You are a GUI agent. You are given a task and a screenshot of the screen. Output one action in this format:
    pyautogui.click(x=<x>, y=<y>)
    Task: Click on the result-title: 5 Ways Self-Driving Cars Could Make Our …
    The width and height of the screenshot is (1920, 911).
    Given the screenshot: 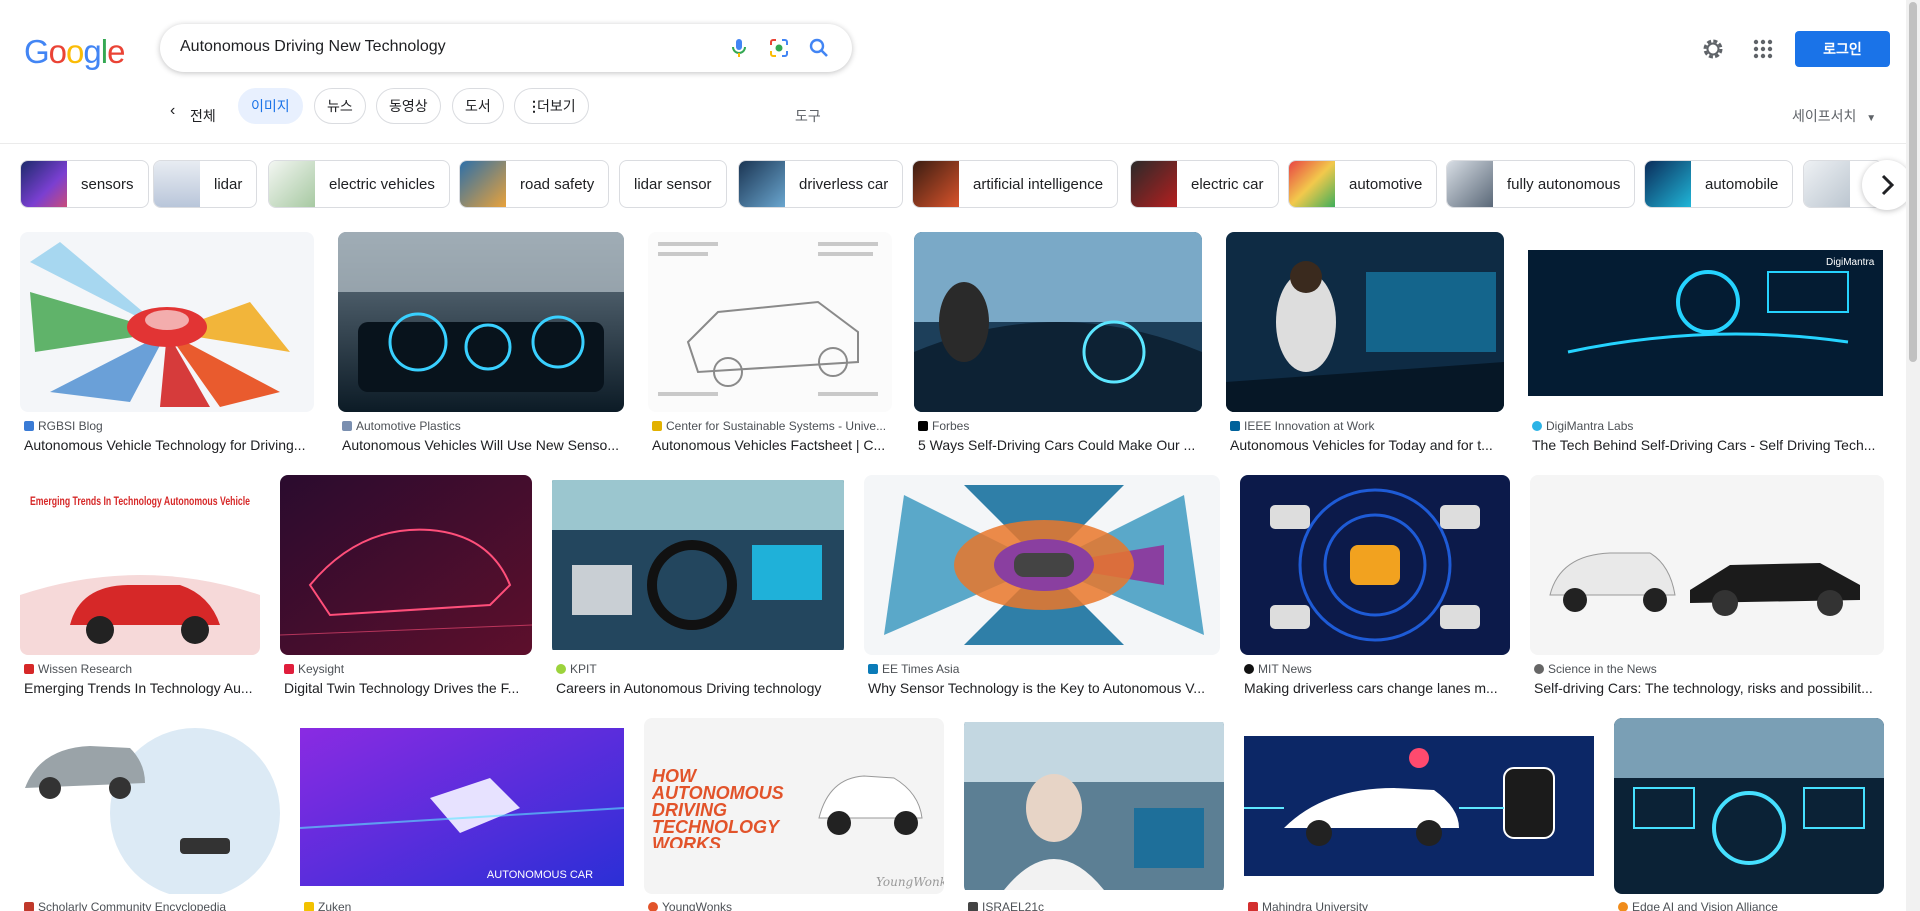 What is the action you would take?
    pyautogui.click(x=1060, y=445)
    